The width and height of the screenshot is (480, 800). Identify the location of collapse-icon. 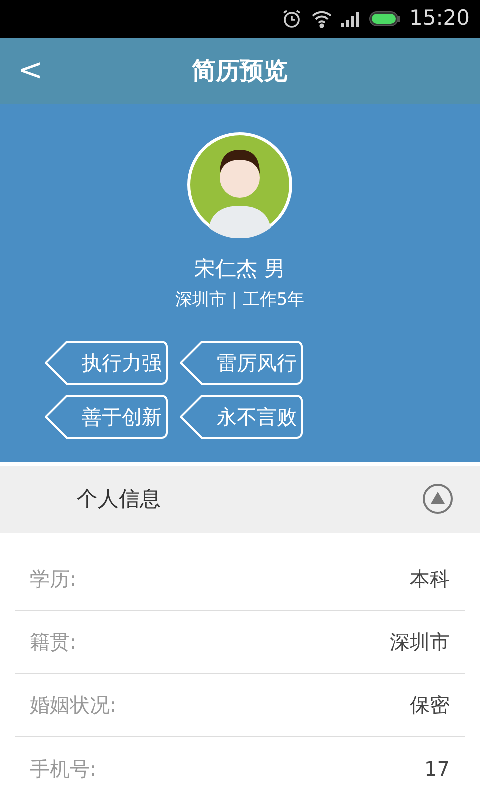
(438, 499).